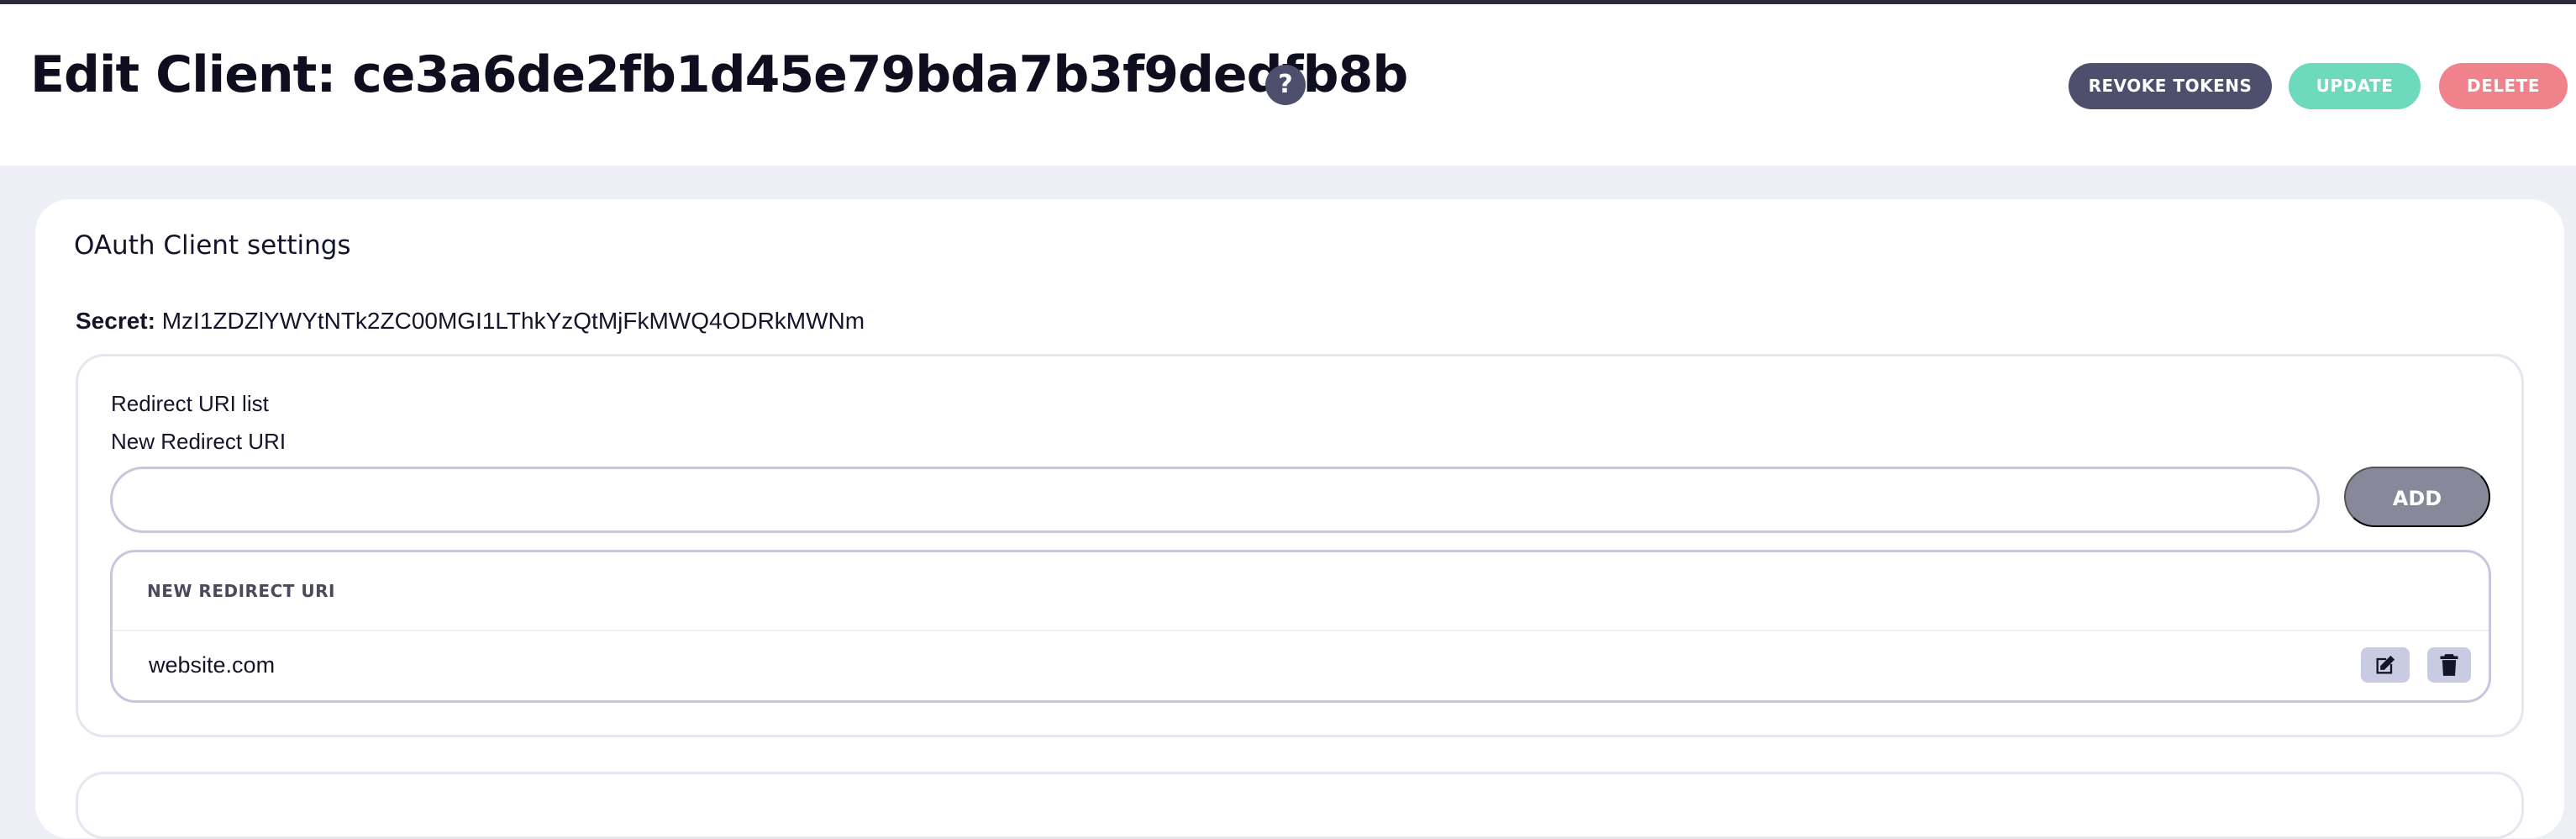 This screenshot has width=2576, height=839. What do you see at coordinates (212, 665) in the screenshot?
I see `table-row-uri: website.com` at bounding box center [212, 665].